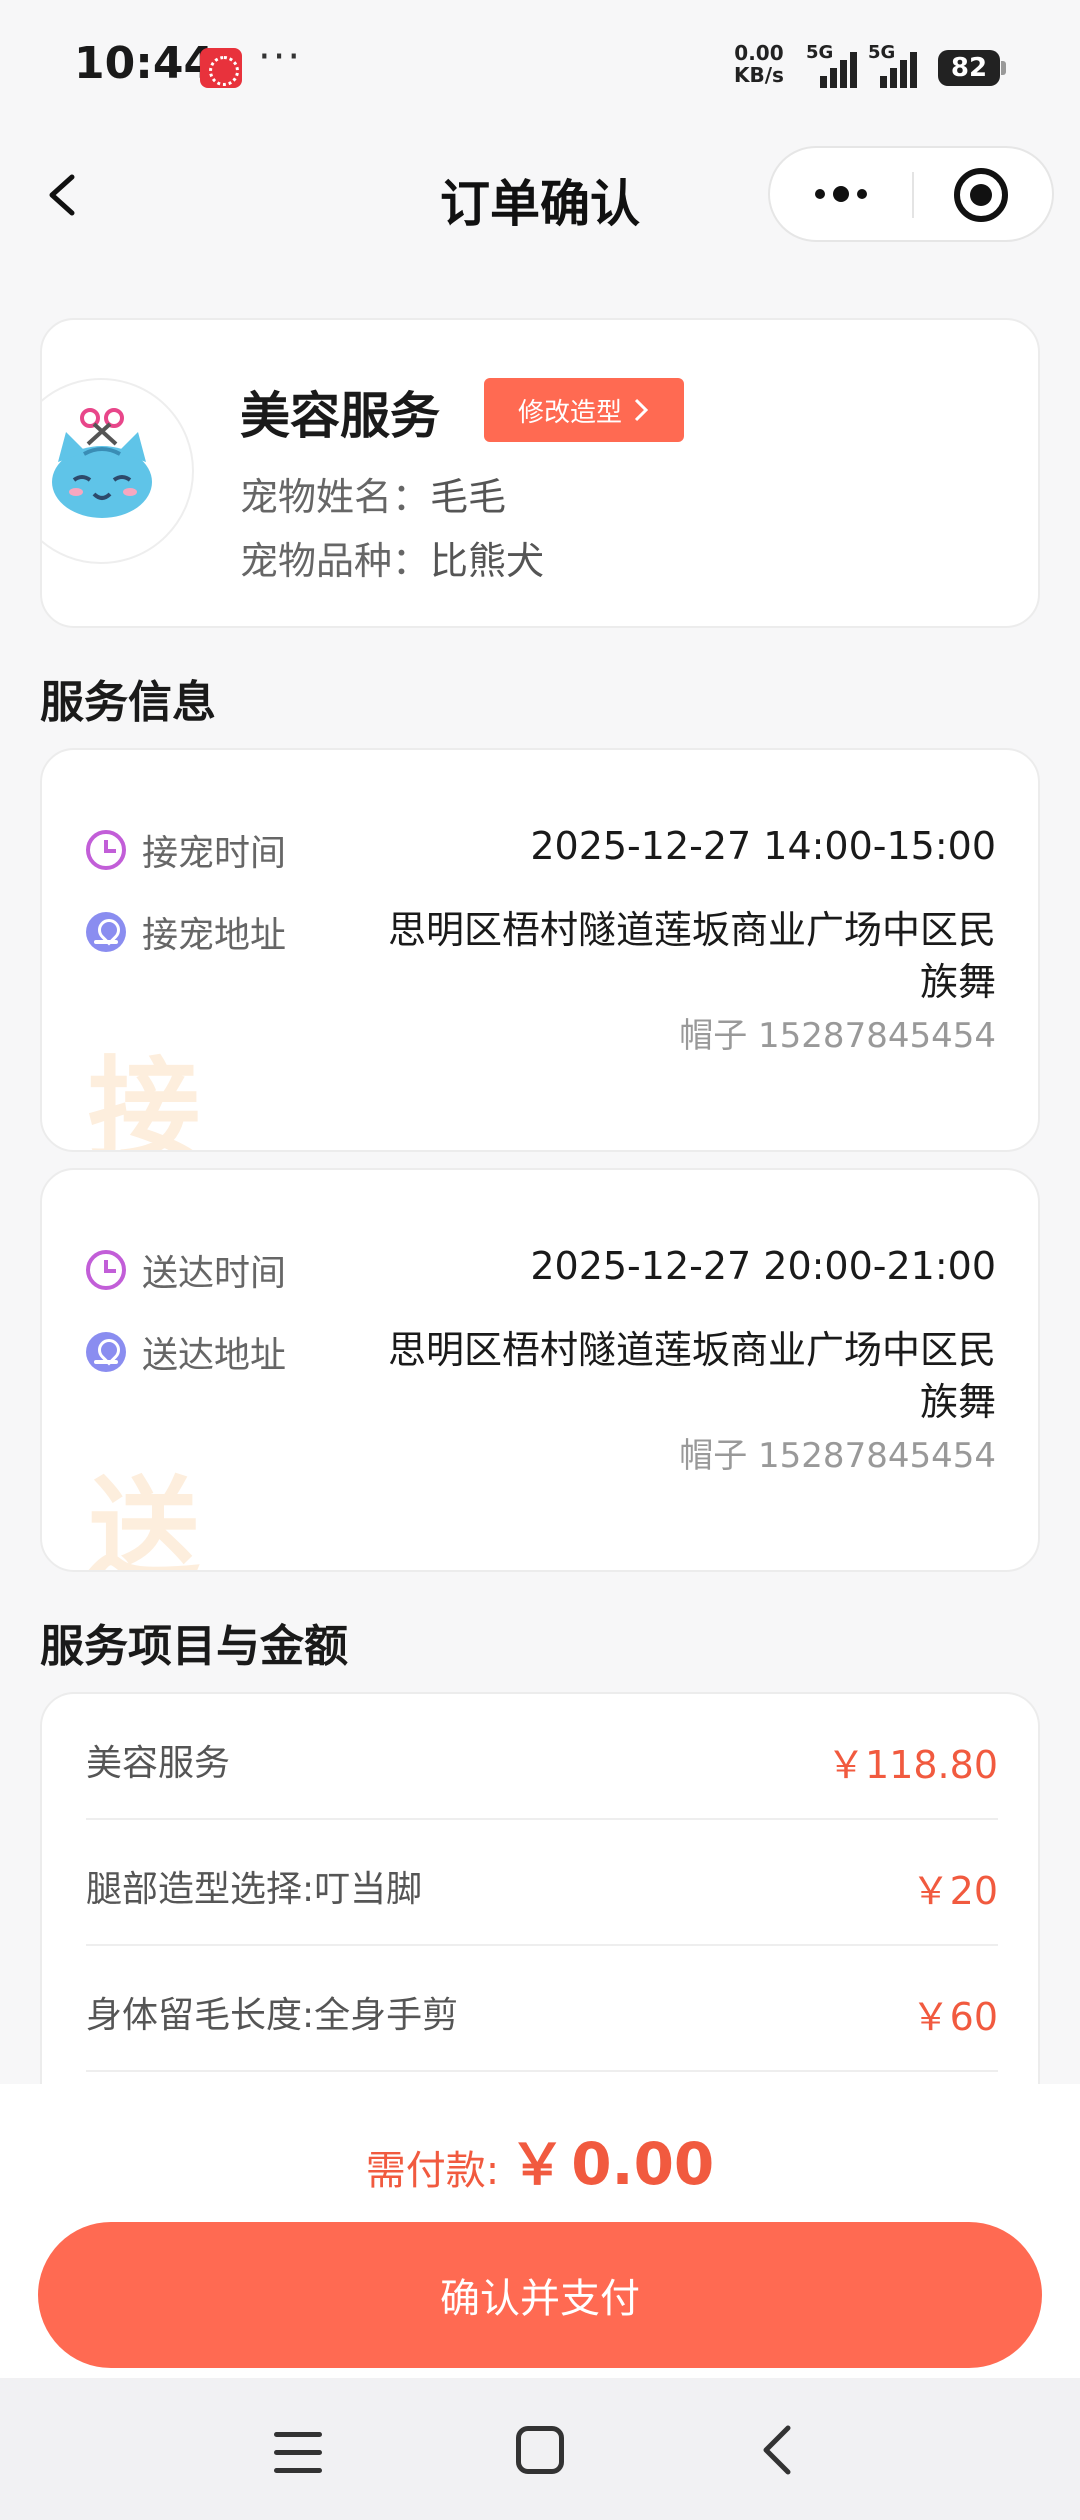  What do you see at coordinates (542, 1883) in the screenshot?
I see `item-row: 腿部造型选择:叮当脚 ￥20` at bounding box center [542, 1883].